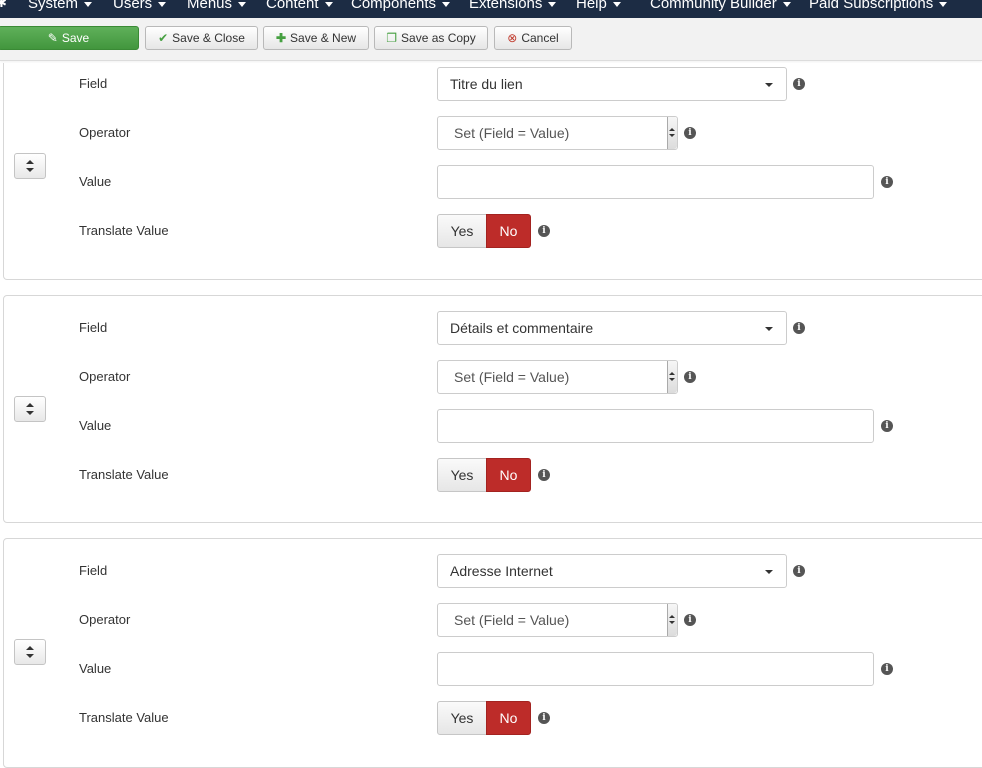 The height and width of the screenshot is (768, 982). I want to click on cancel-button: ⊗ Cancel, so click(533, 38).